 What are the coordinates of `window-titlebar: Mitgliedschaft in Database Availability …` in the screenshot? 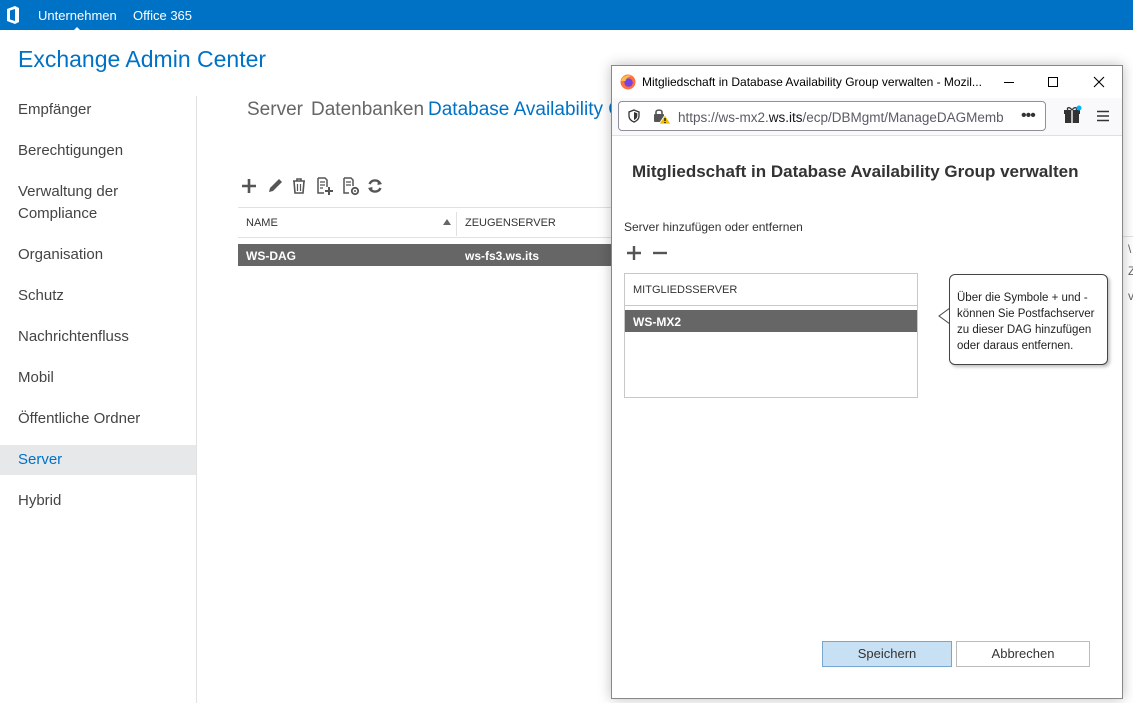 It's located at (867, 82).